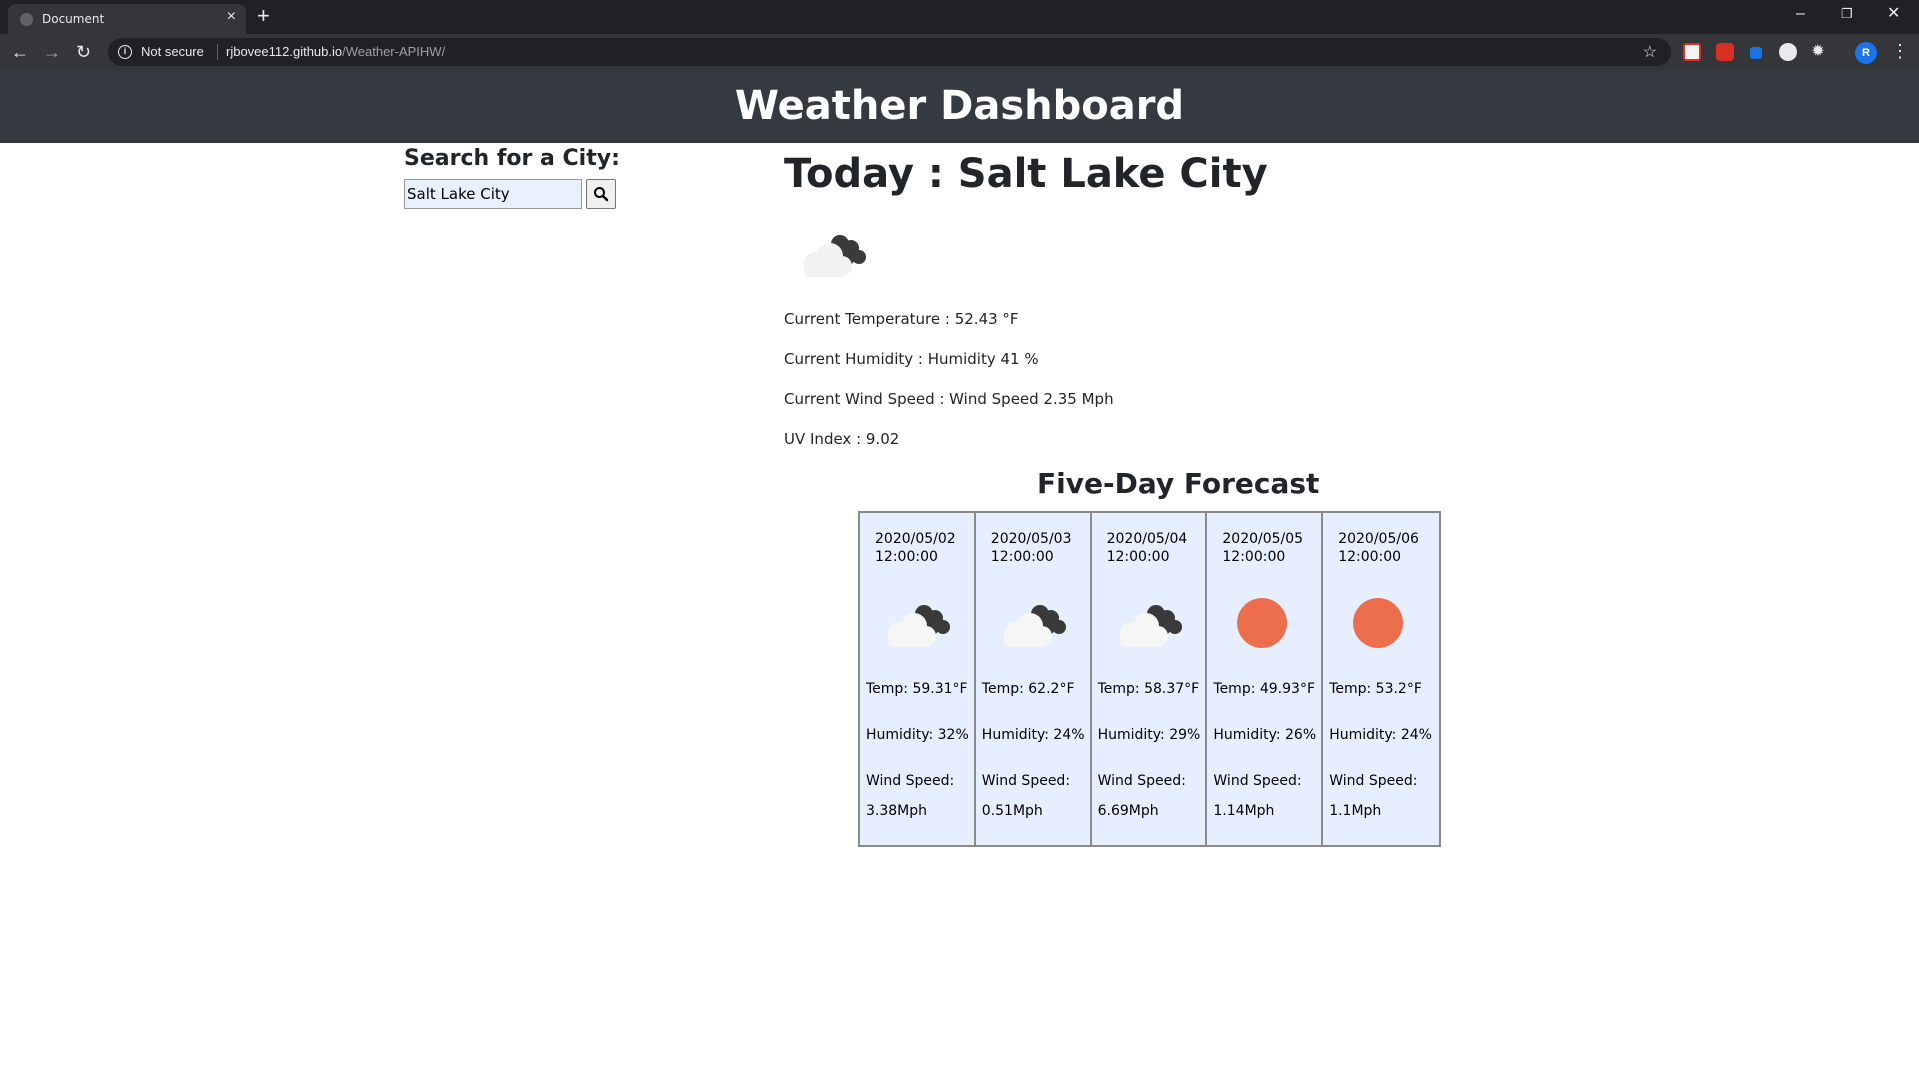 The image size is (1919, 1076). What do you see at coordinates (1264, 689) in the screenshot?
I see `forecast-temp: Temp: 49.93°F` at bounding box center [1264, 689].